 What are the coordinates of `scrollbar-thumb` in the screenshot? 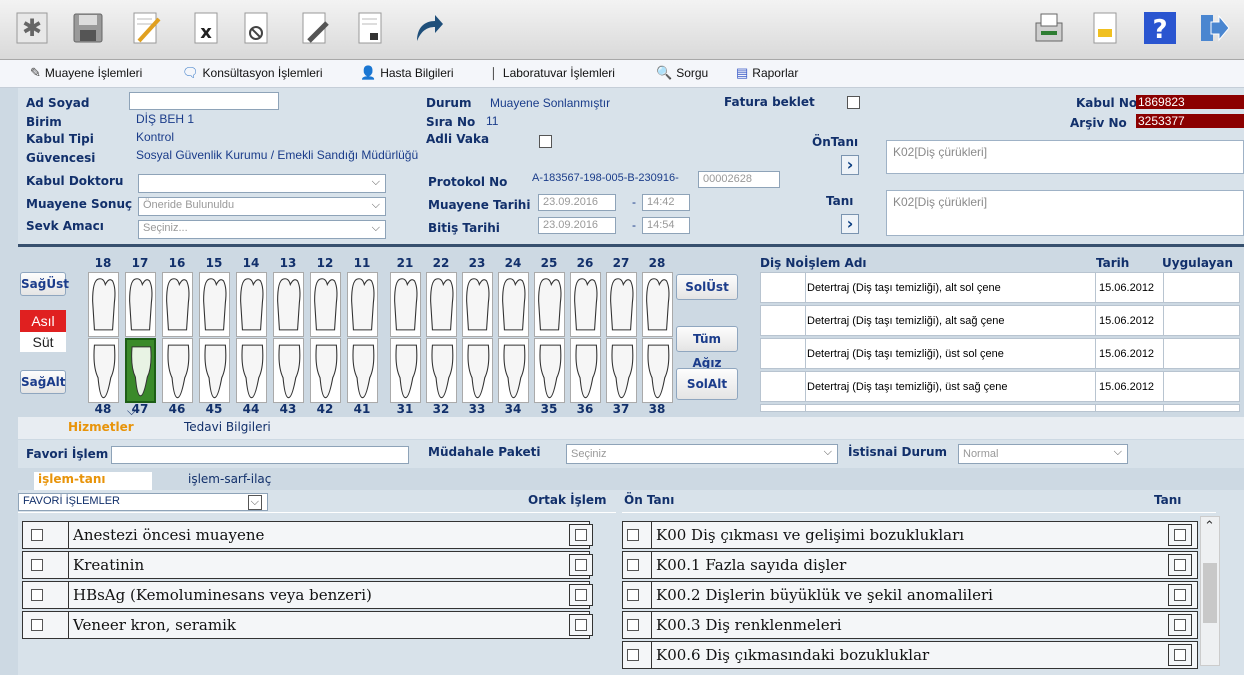 It's located at (1210, 593).